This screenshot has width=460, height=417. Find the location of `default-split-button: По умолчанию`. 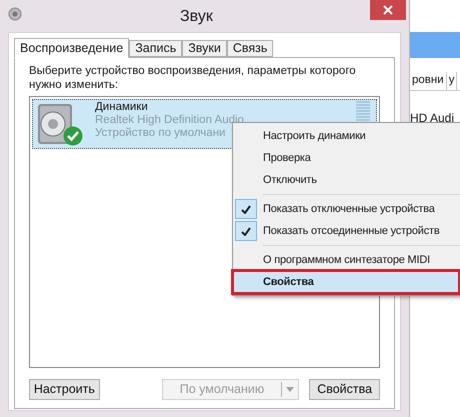

default-split-button: По умолчанию is located at coordinates (231, 389).